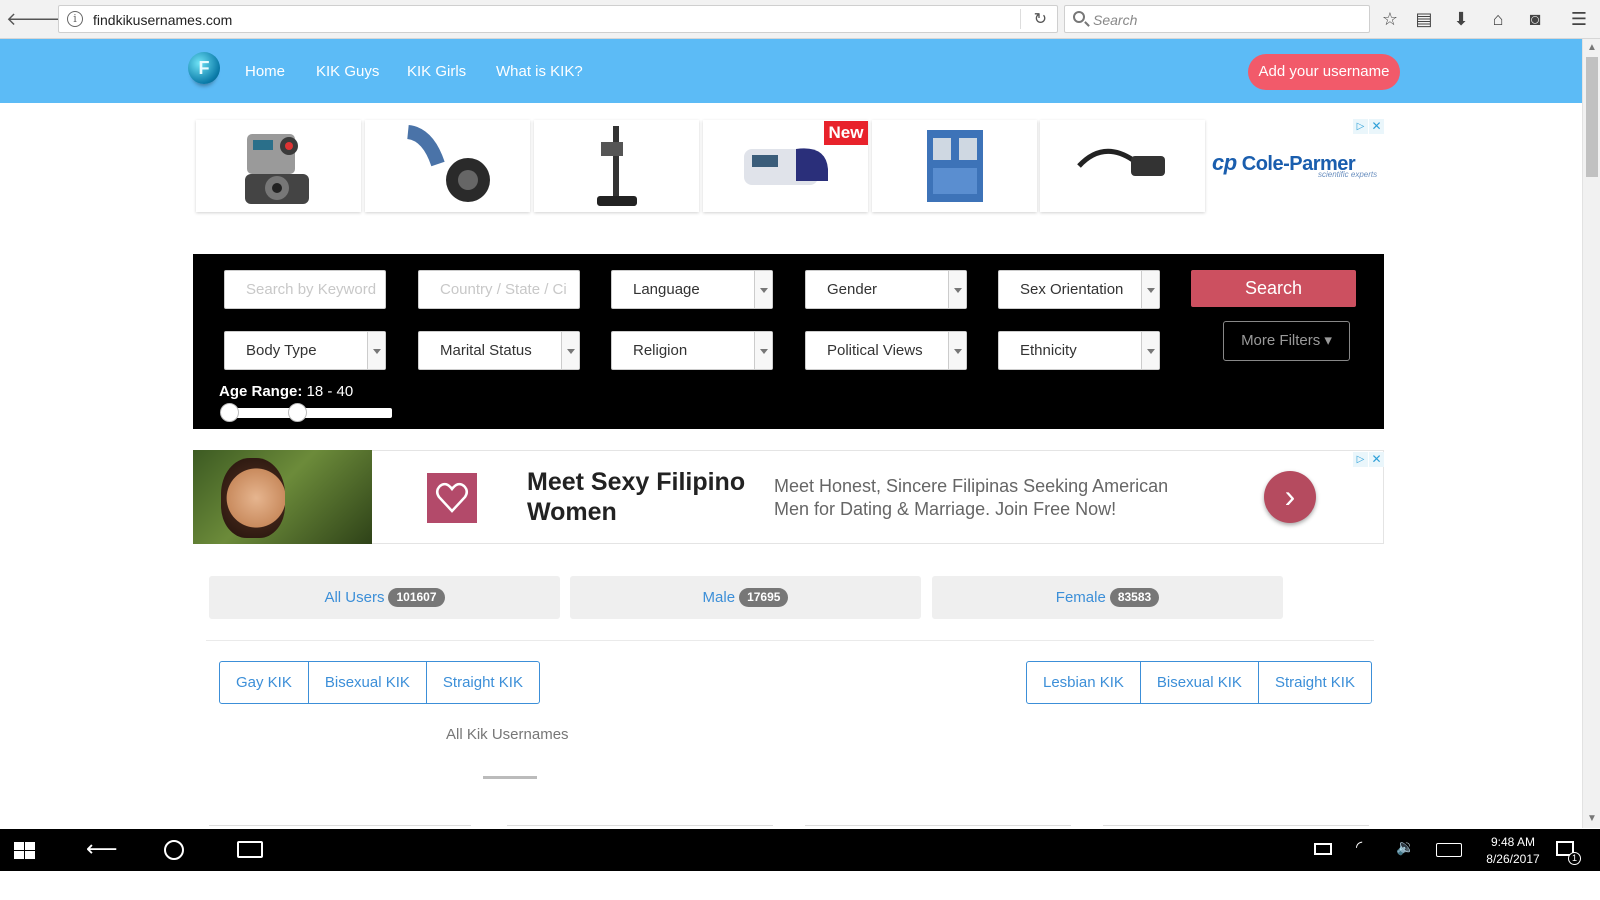 This screenshot has height=900, width=1600. Describe the element at coordinates (852, 289) in the screenshot. I see `gender-select-label: Gender` at that location.